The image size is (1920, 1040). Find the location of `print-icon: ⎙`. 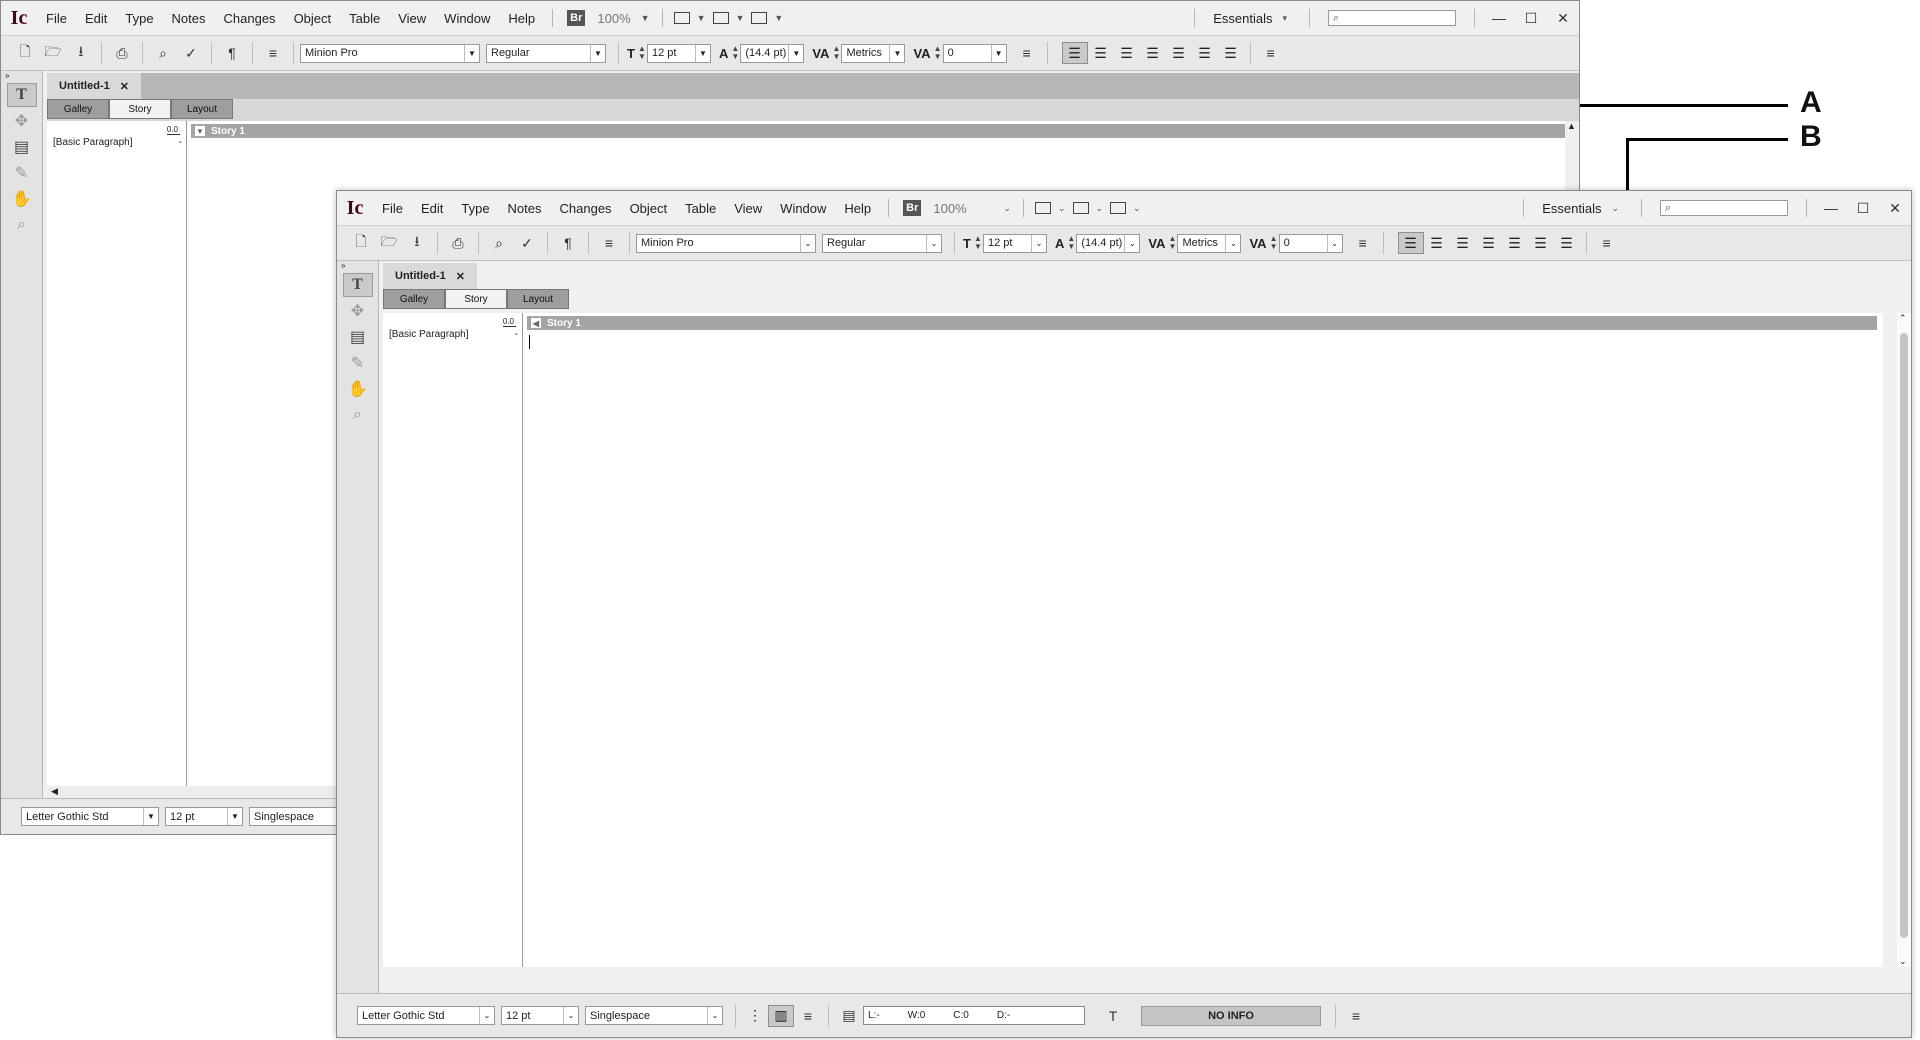

print-icon: ⎙ is located at coordinates (458, 243).